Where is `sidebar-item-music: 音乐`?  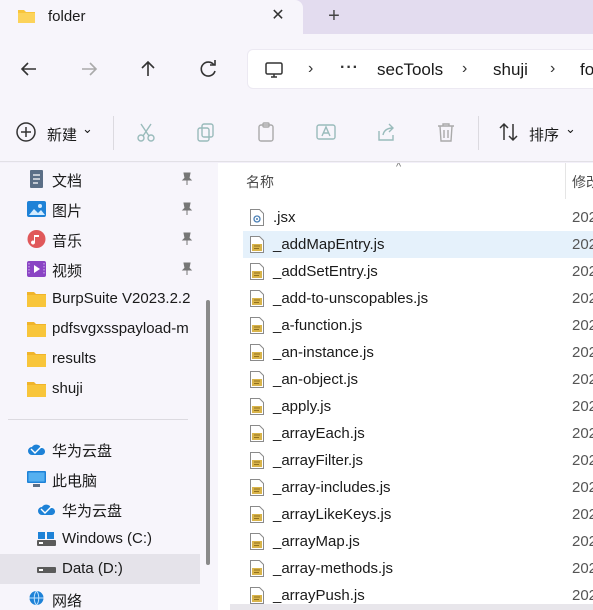
sidebar-item-music: 音乐 is located at coordinates (100, 239).